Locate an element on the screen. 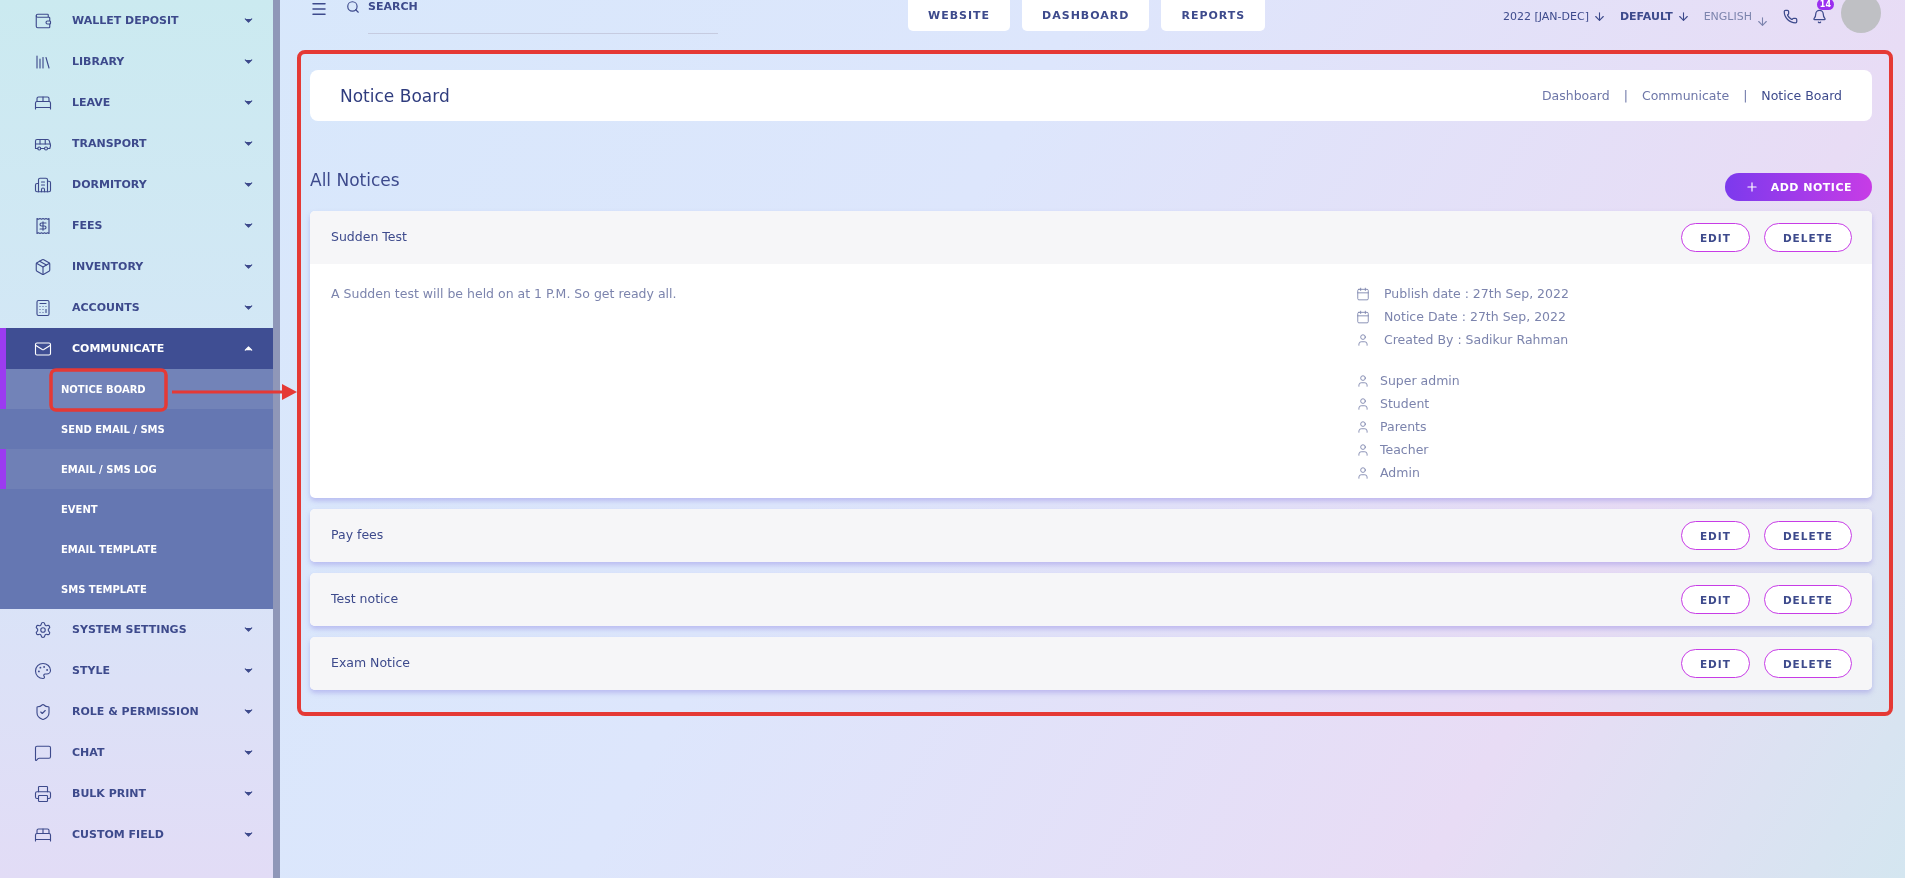 This screenshot has height=878, width=1905. sidebar-label: CUSTOM FIELD is located at coordinates (118, 834).